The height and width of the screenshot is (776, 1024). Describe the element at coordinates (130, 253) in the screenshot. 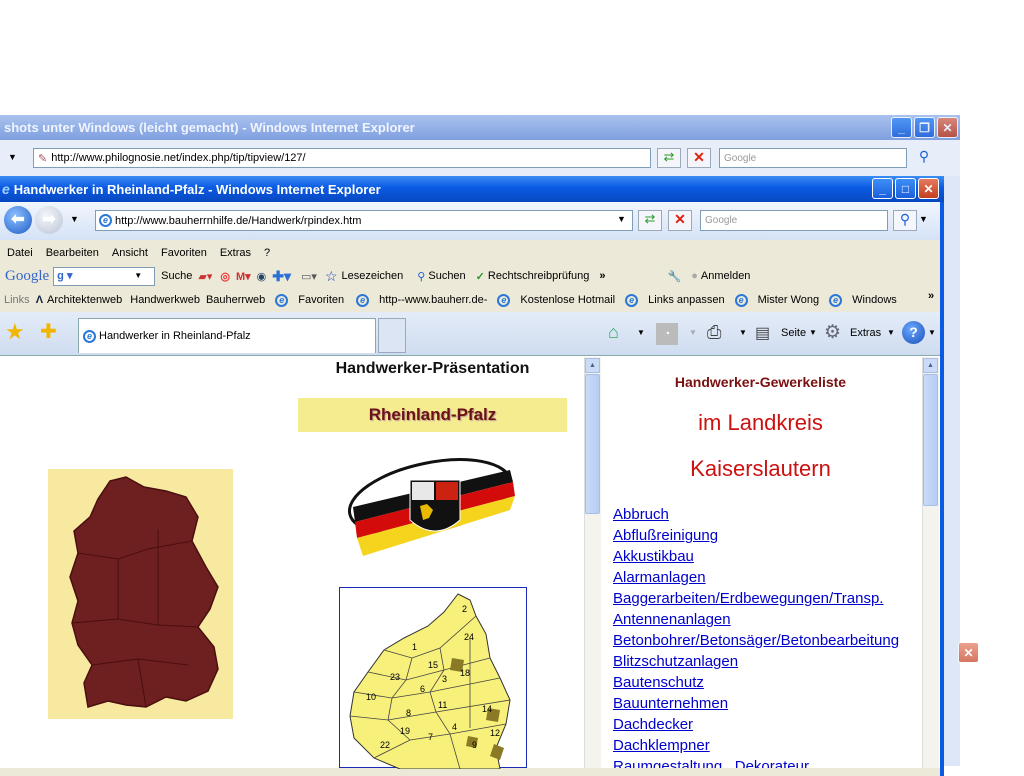

I see `menu-ansicht: Ansicht` at that location.